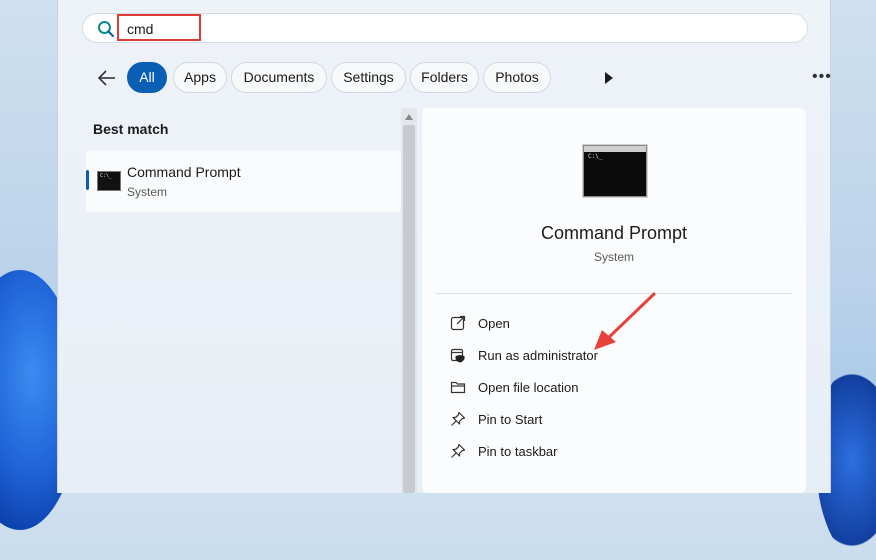 Image resolution: width=876 pixels, height=560 pixels. I want to click on results-scrollbar, so click(409, 300).